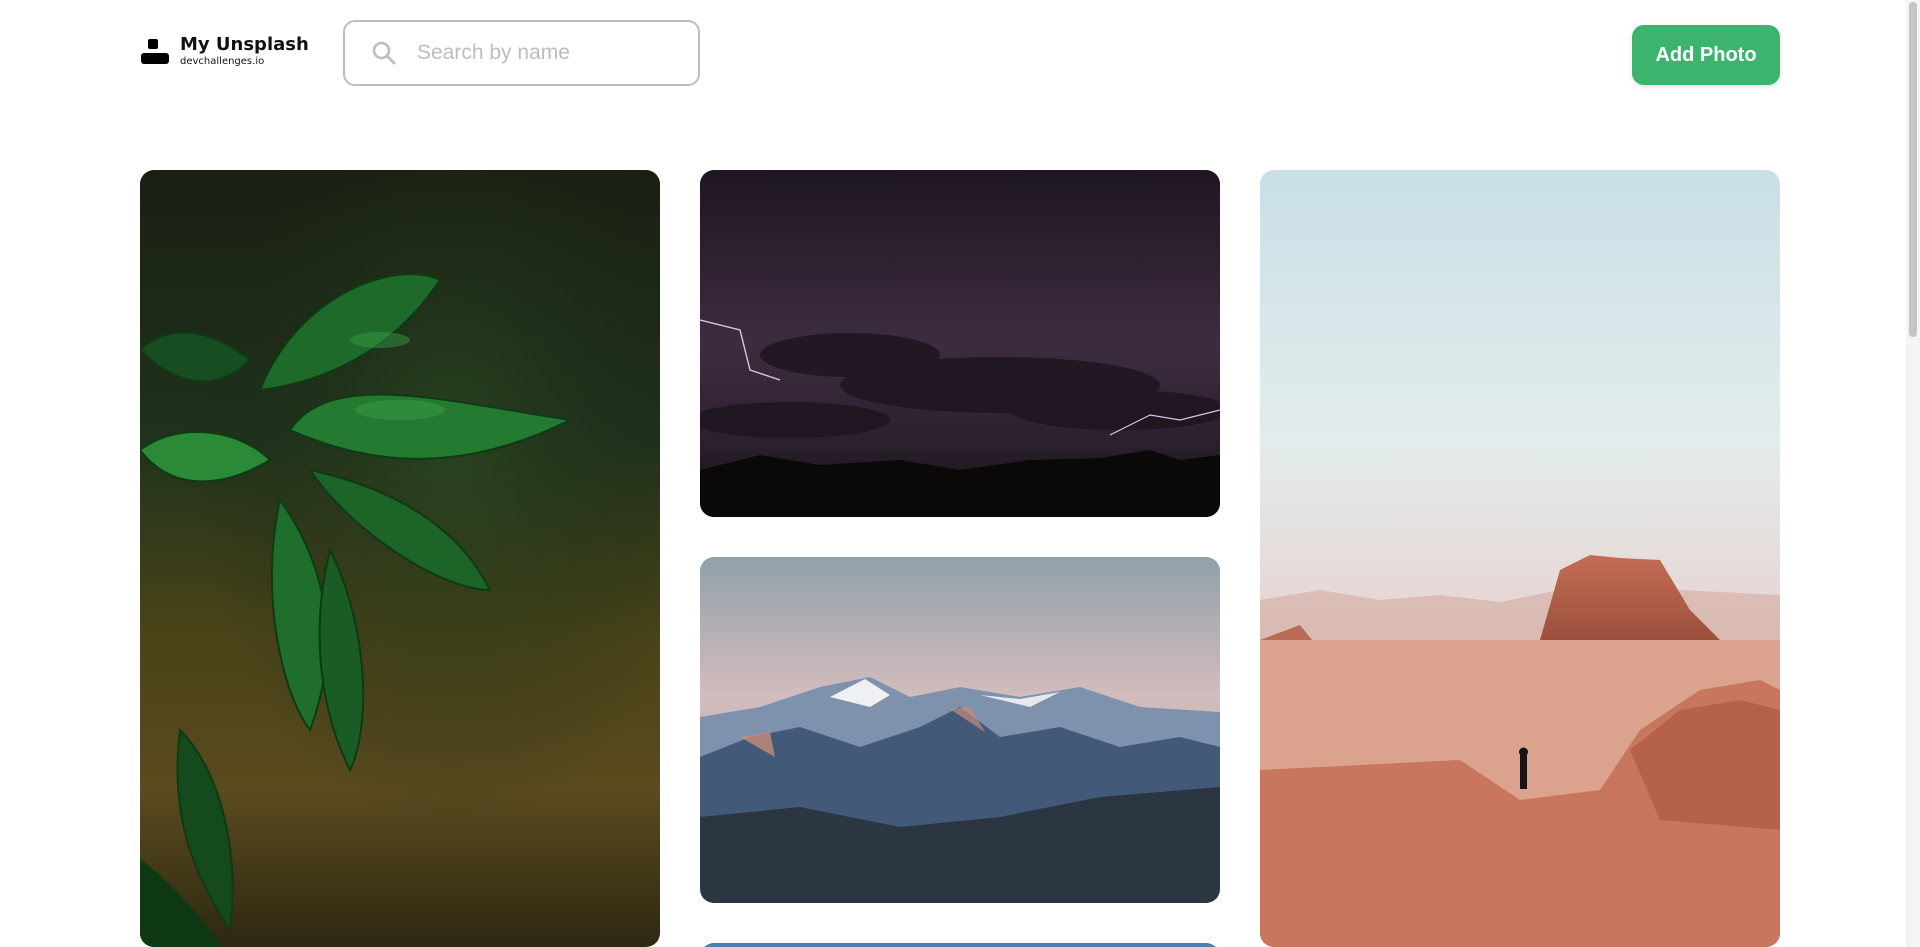 The width and height of the screenshot is (1920, 947). I want to click on photo-lightning-image, so click(960, 343).